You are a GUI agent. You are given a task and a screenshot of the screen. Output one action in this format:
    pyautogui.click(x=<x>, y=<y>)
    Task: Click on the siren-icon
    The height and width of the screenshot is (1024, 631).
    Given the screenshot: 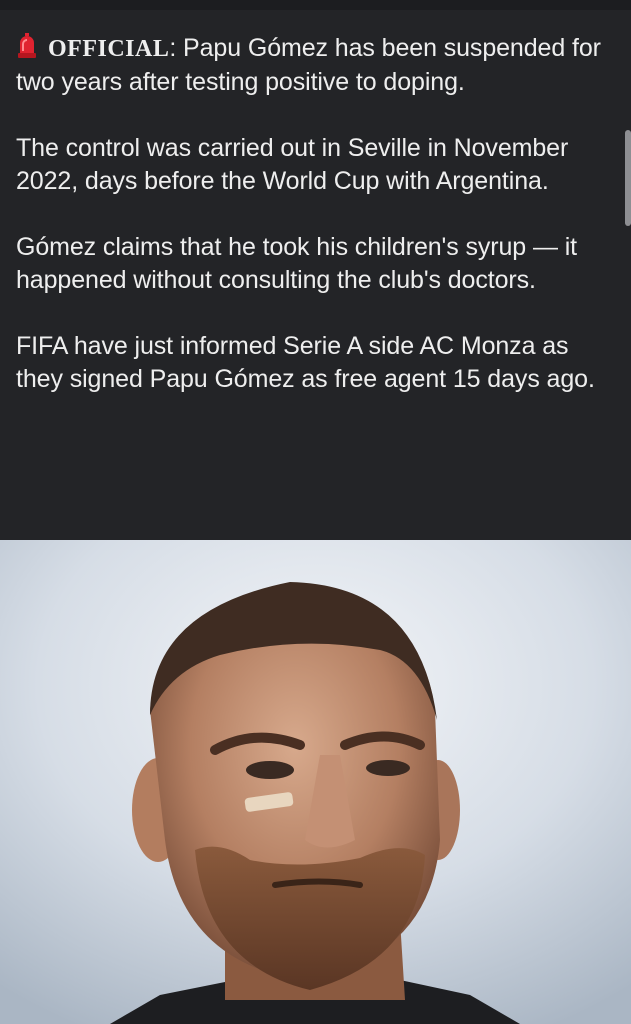 What is the action you would take?
    pyautogui.click(x=27, y=46)
    